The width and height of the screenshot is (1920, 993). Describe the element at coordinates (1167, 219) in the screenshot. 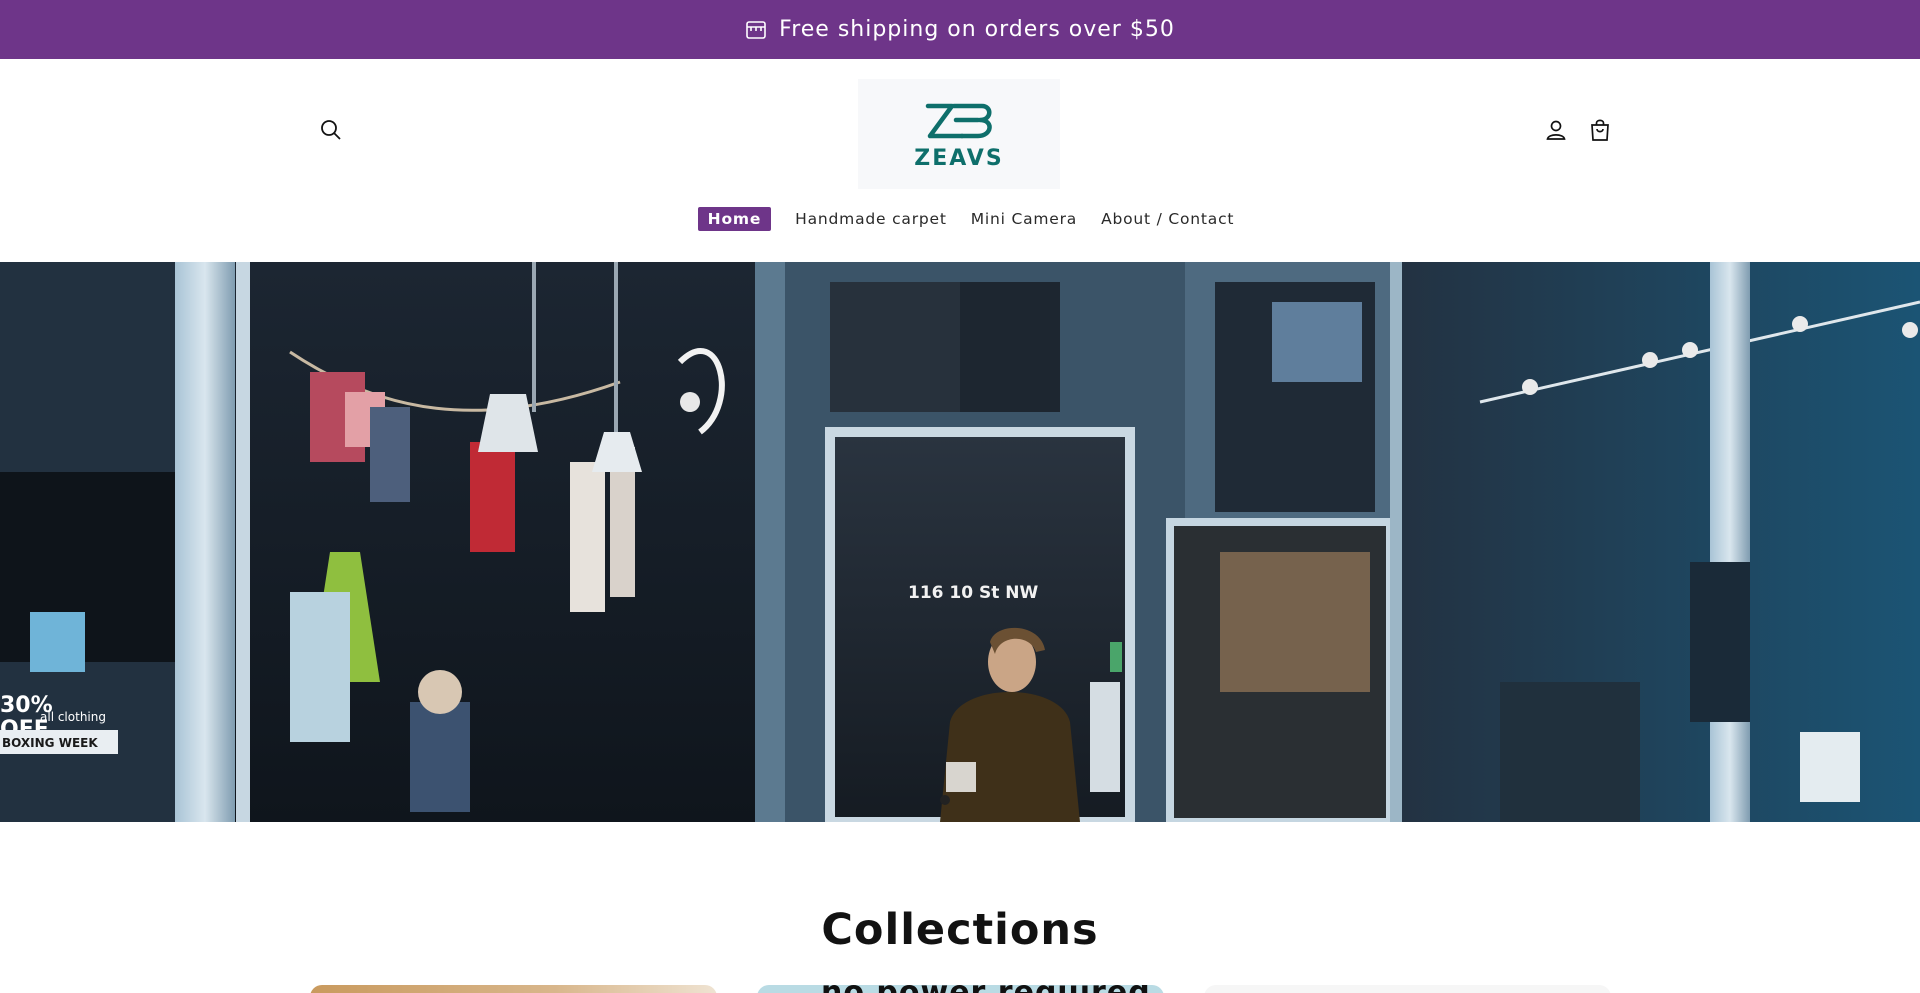

I see `nav-about-contact: About / Contact` at that location.